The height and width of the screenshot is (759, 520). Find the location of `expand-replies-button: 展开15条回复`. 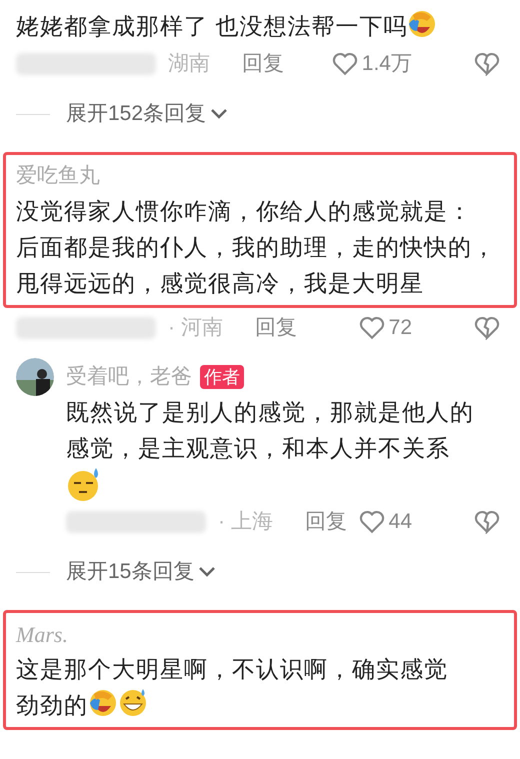

expand-replies-button: 展开15条回复 is located at coordinates (141, 572).